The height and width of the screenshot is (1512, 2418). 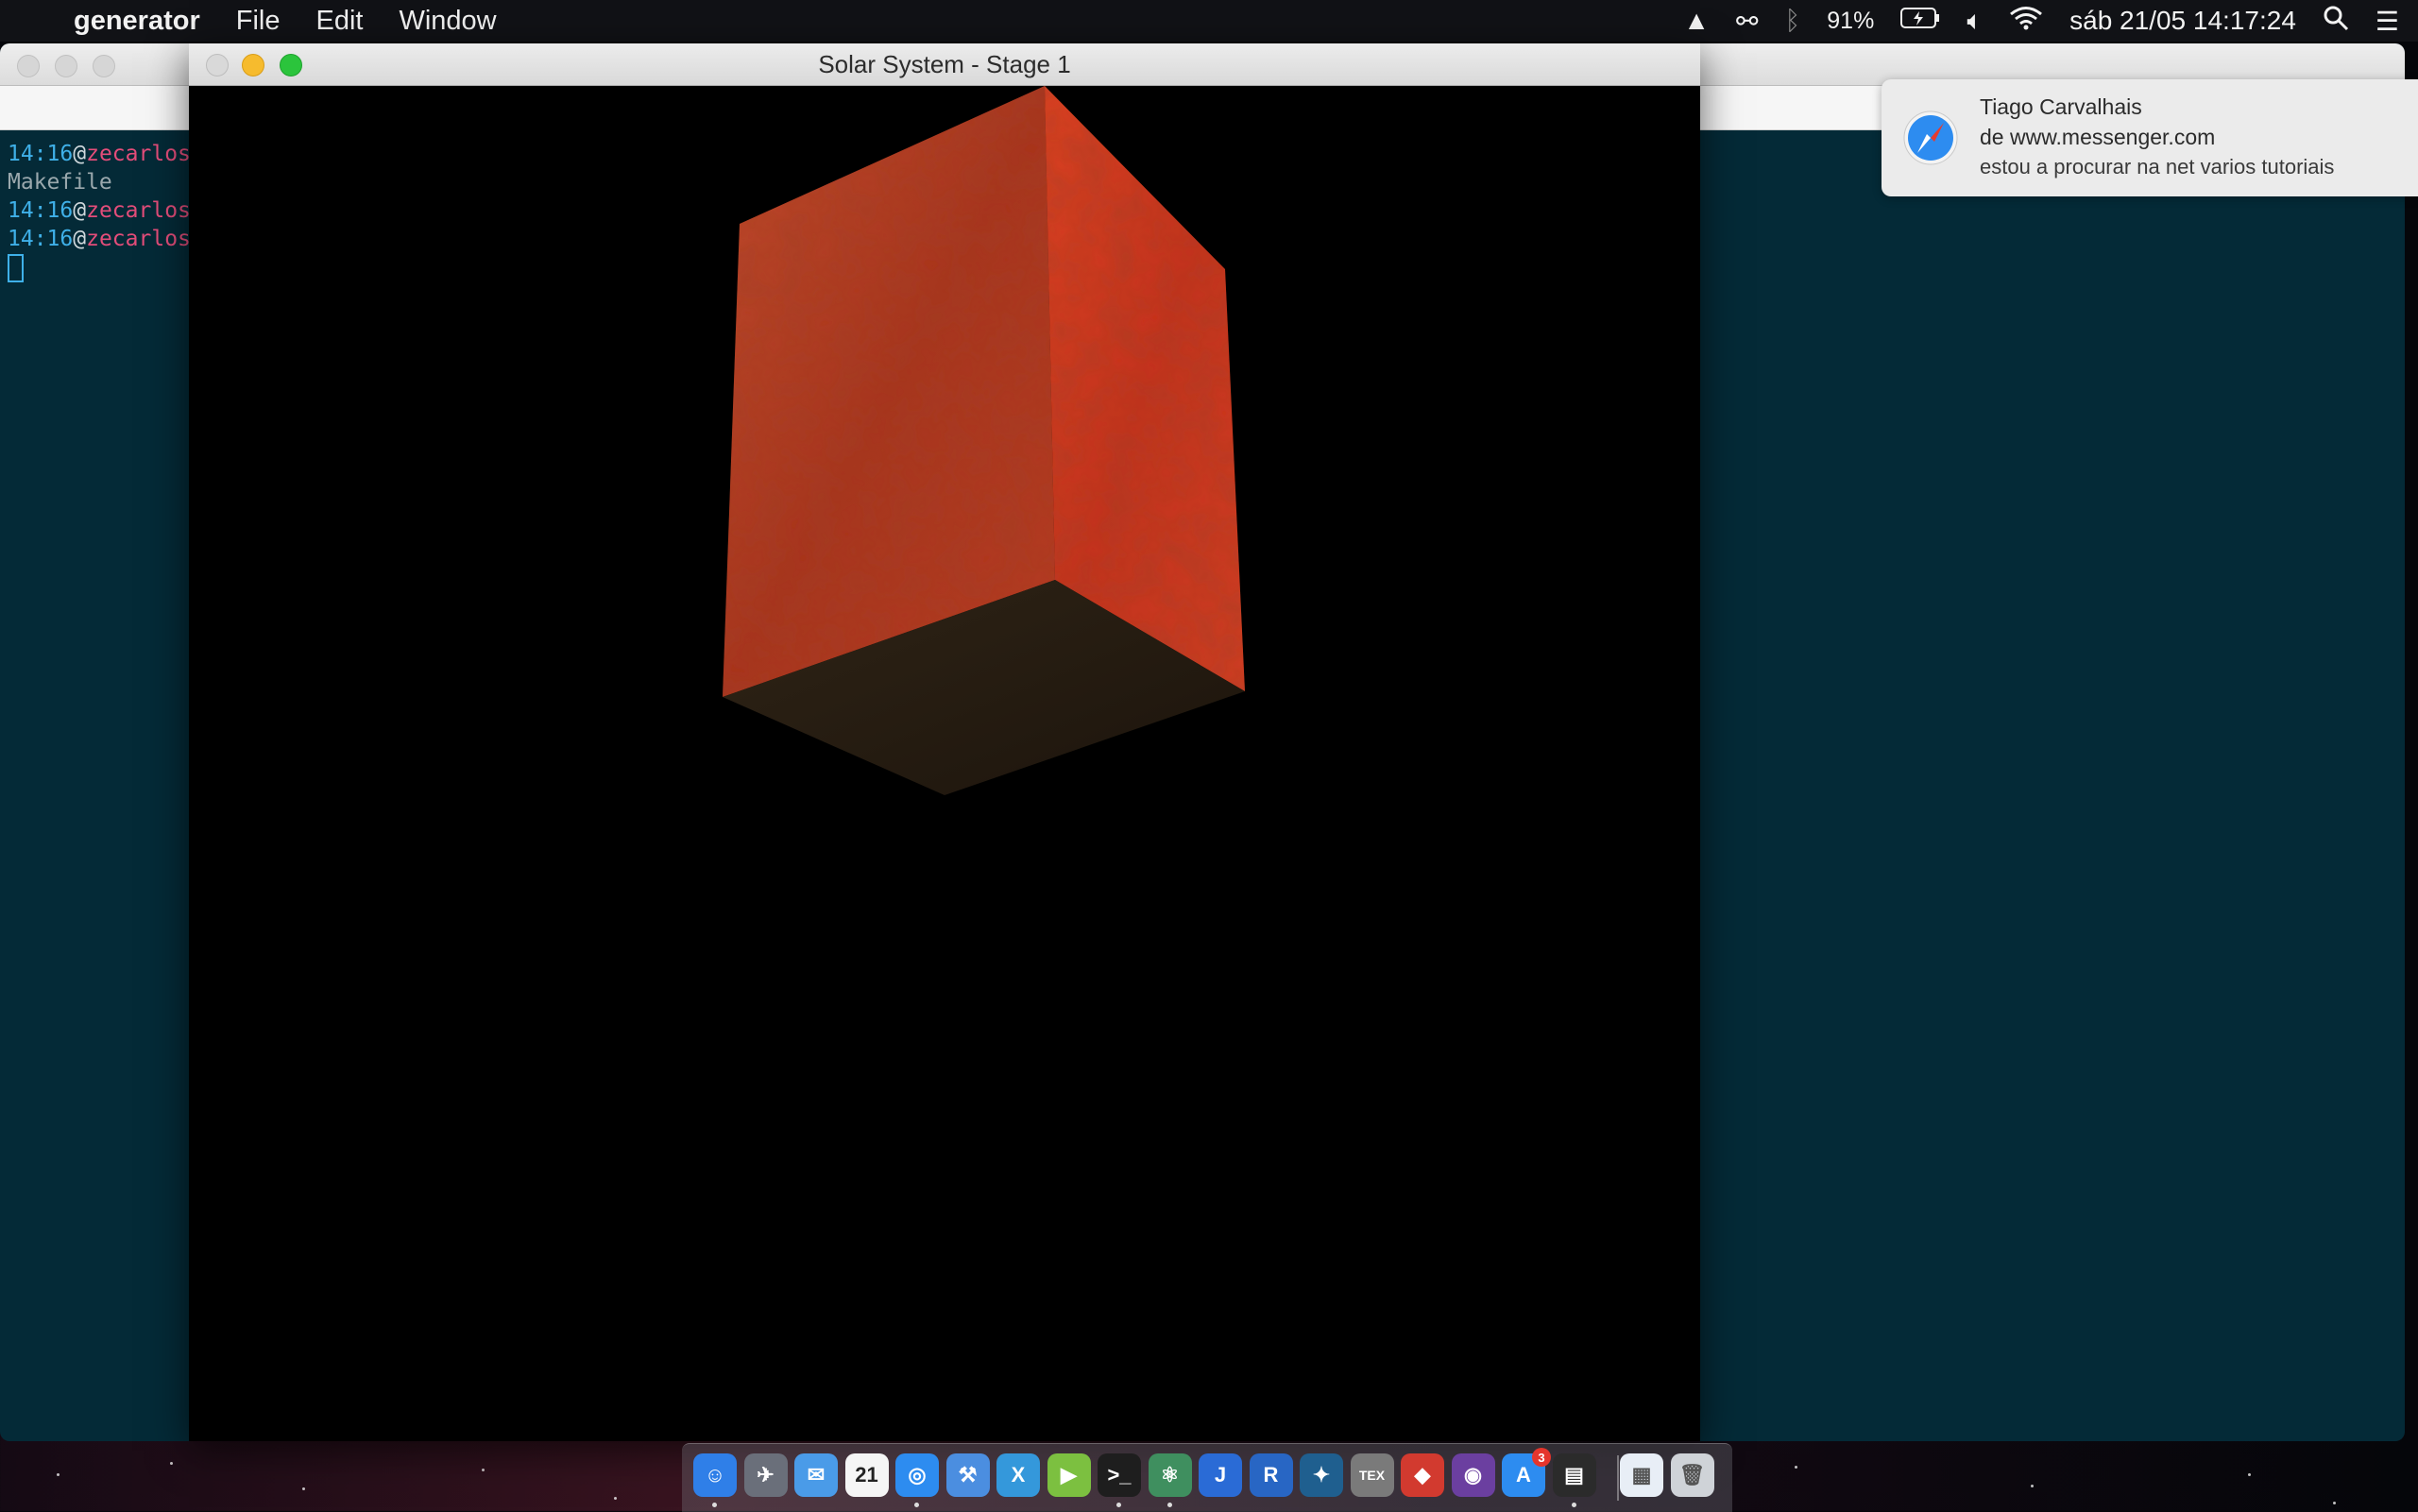 I want to click on window-title: Solar System - Stage 1, so click(x=944, y=64).